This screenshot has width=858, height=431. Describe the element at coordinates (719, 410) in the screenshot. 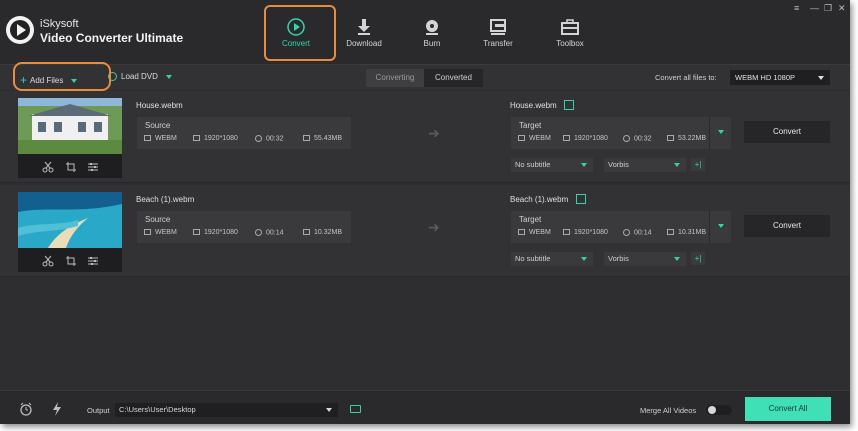

I see `merge-all-videos-toggle` at that location.